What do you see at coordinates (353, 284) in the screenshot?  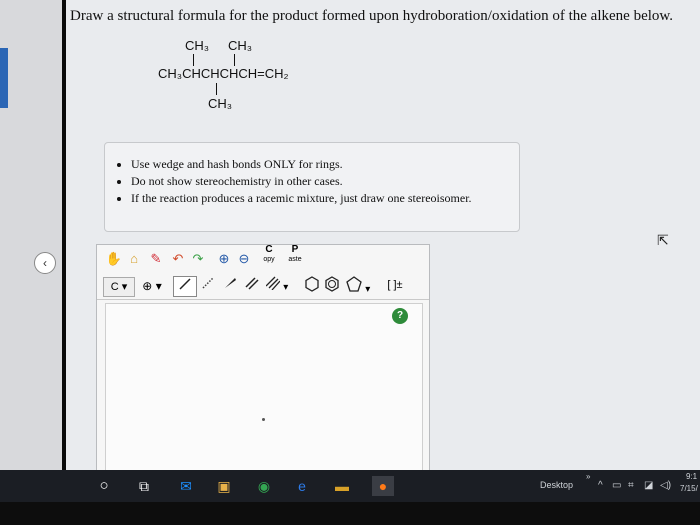 I see `pentagon-icon` at bounding box center [353, 284].